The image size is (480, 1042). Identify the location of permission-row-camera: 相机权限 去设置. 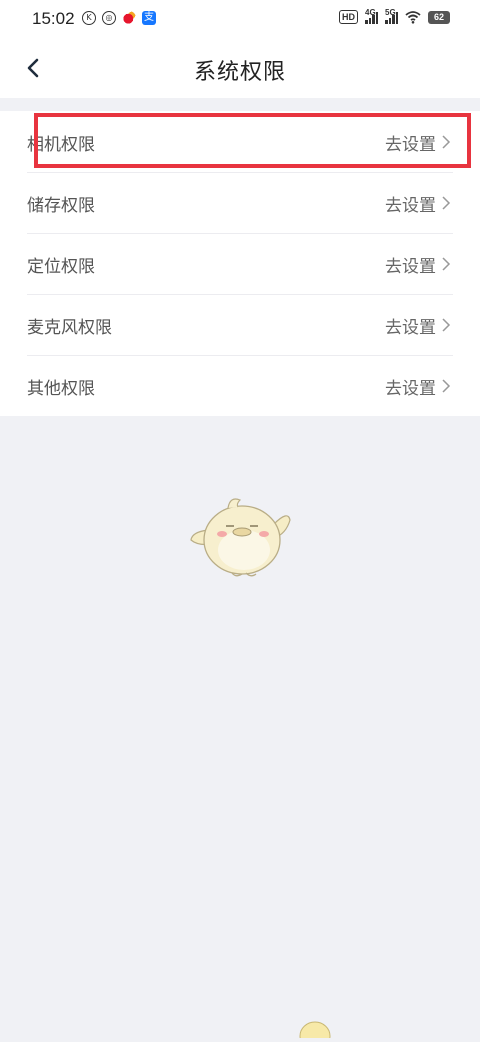
(240, 141).